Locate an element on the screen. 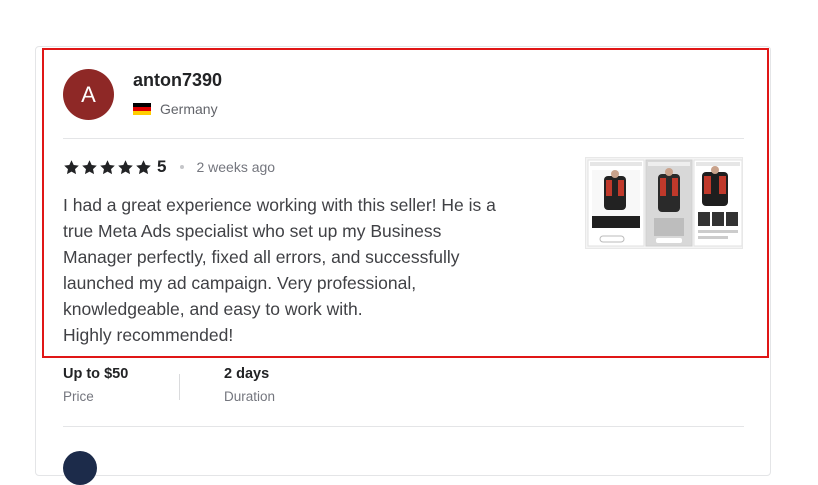 The width and height of the screenshot is (818, 485). meta-separator is located at coordinates (179, 387).